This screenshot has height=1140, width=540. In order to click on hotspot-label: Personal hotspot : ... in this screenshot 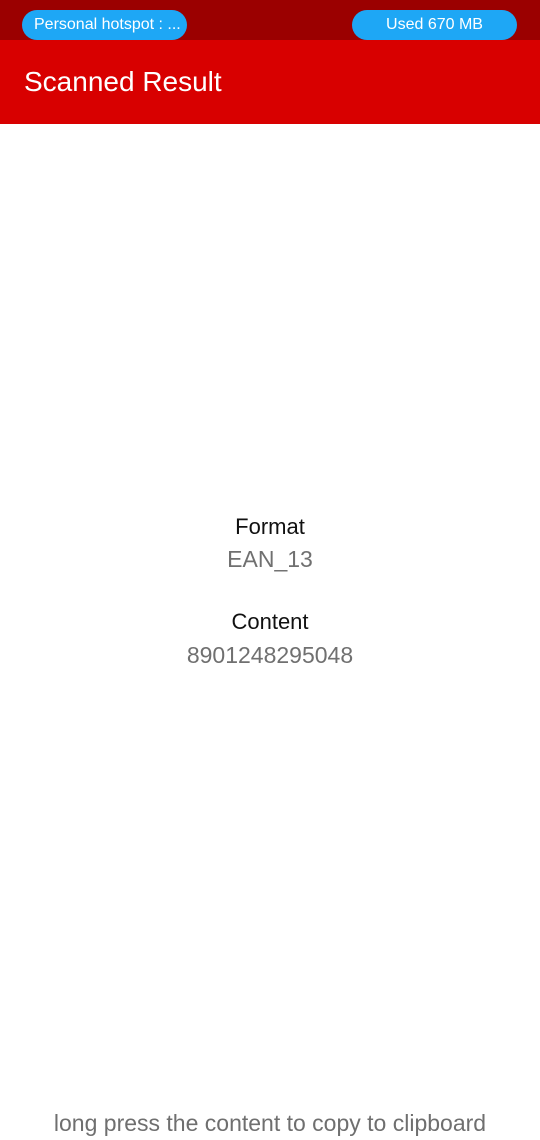, I will do `click(107, 24)`.